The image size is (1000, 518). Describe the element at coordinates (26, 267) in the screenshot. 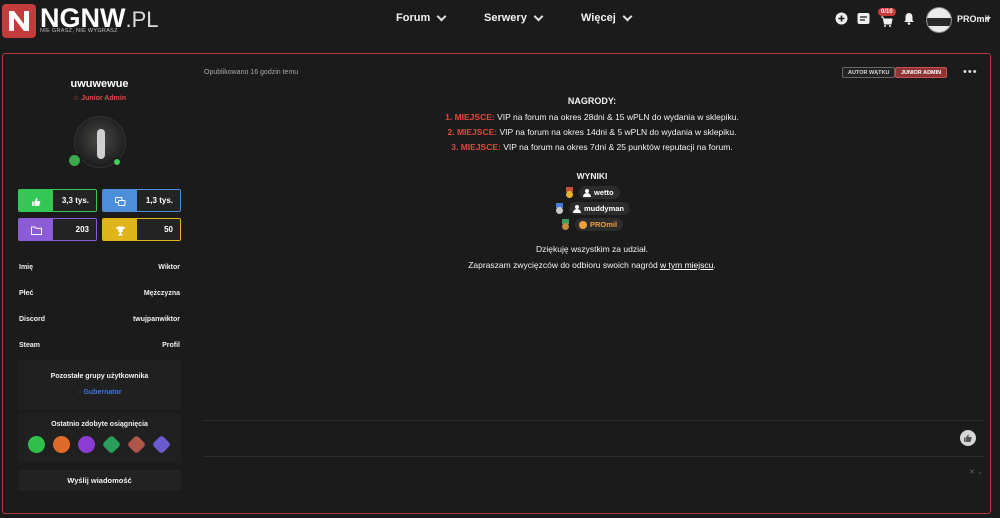

I see `info-key: Imię` at that location.